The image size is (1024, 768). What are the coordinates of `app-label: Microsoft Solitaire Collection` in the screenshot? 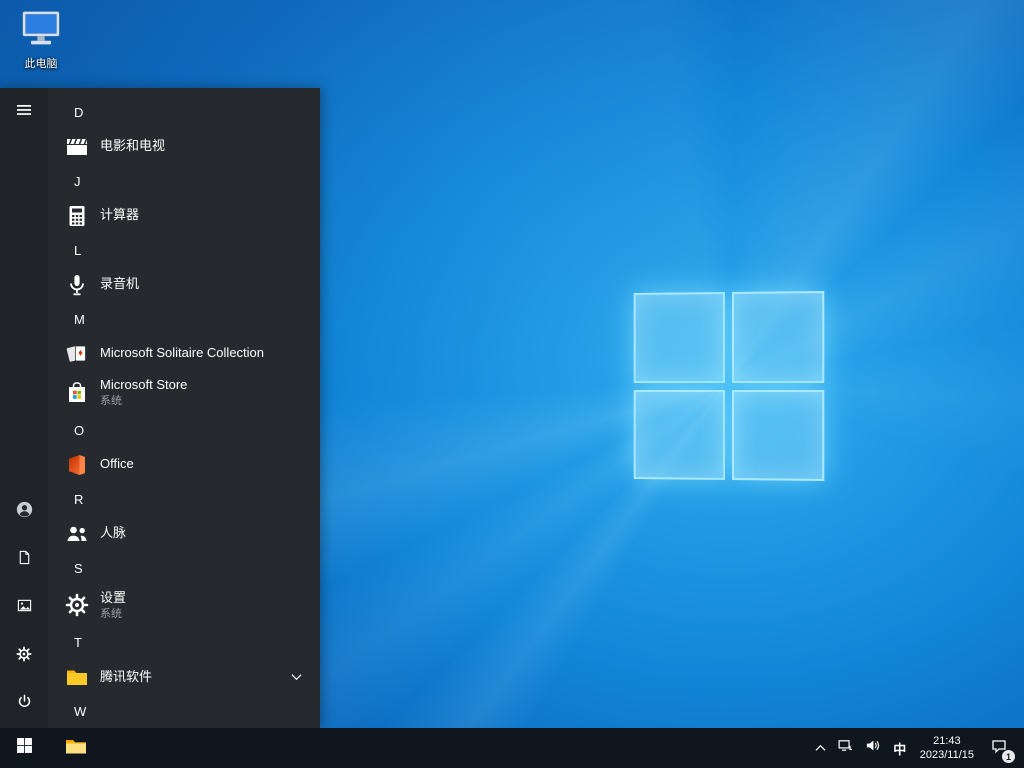 It's located at (182, 353).